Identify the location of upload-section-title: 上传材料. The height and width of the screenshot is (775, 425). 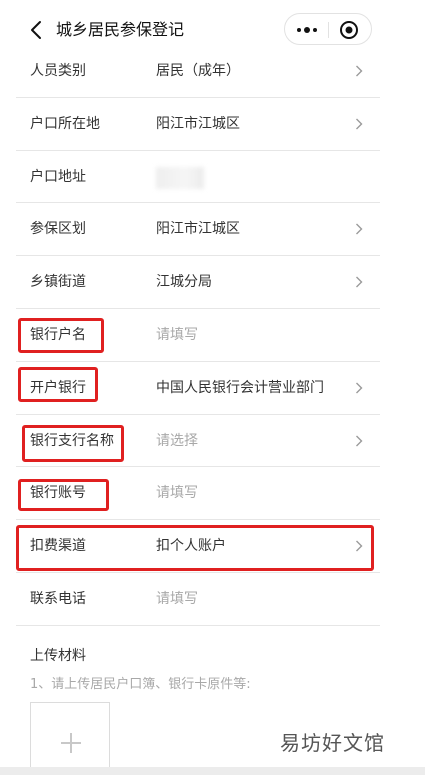
(58, 656).